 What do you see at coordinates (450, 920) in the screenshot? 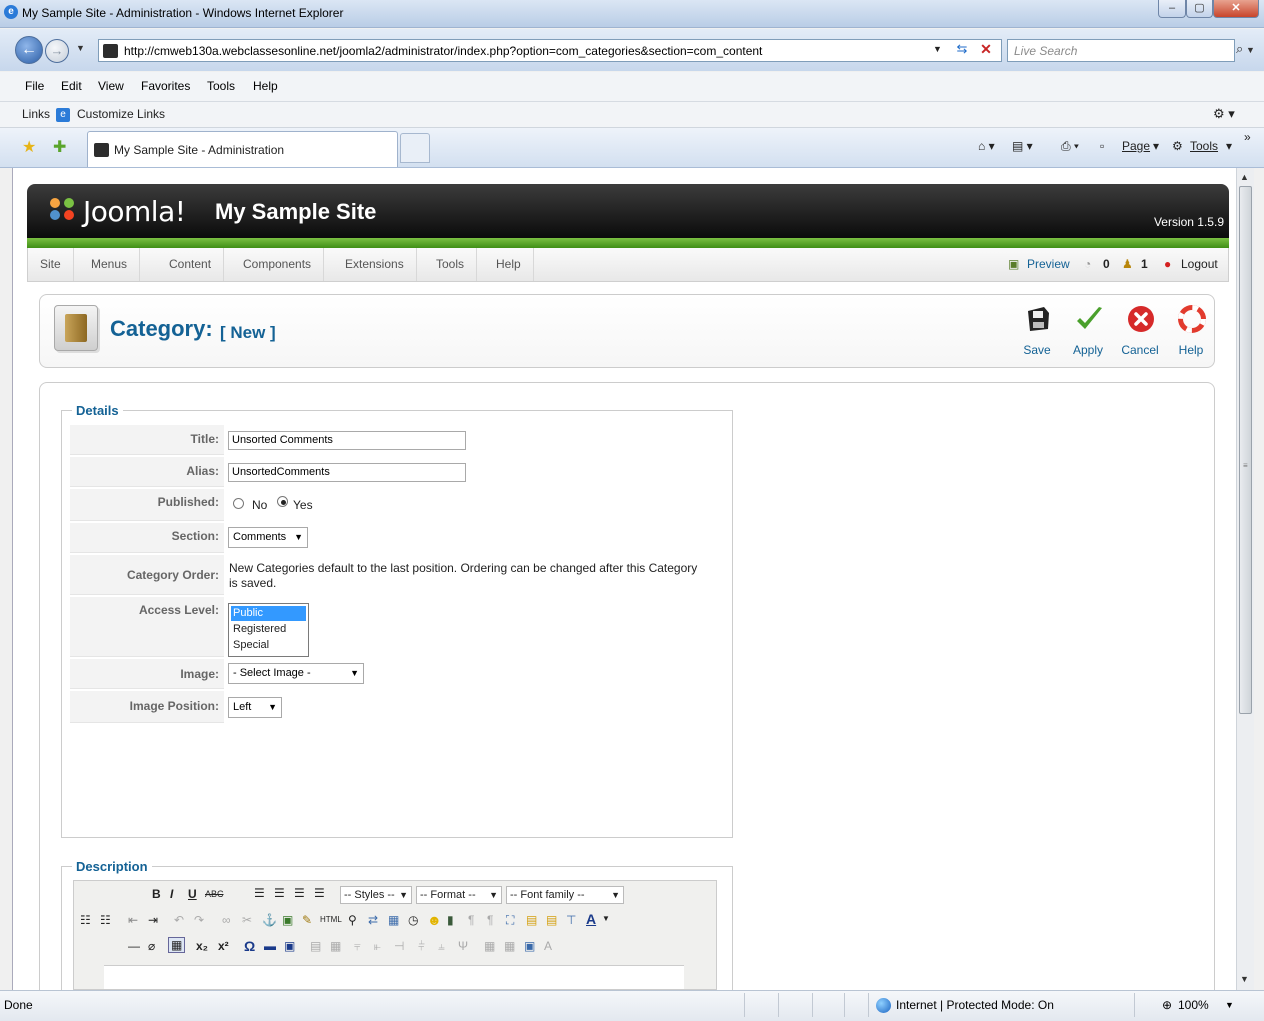
I see `media-icon: ▮` at bounding box center [450, 920].